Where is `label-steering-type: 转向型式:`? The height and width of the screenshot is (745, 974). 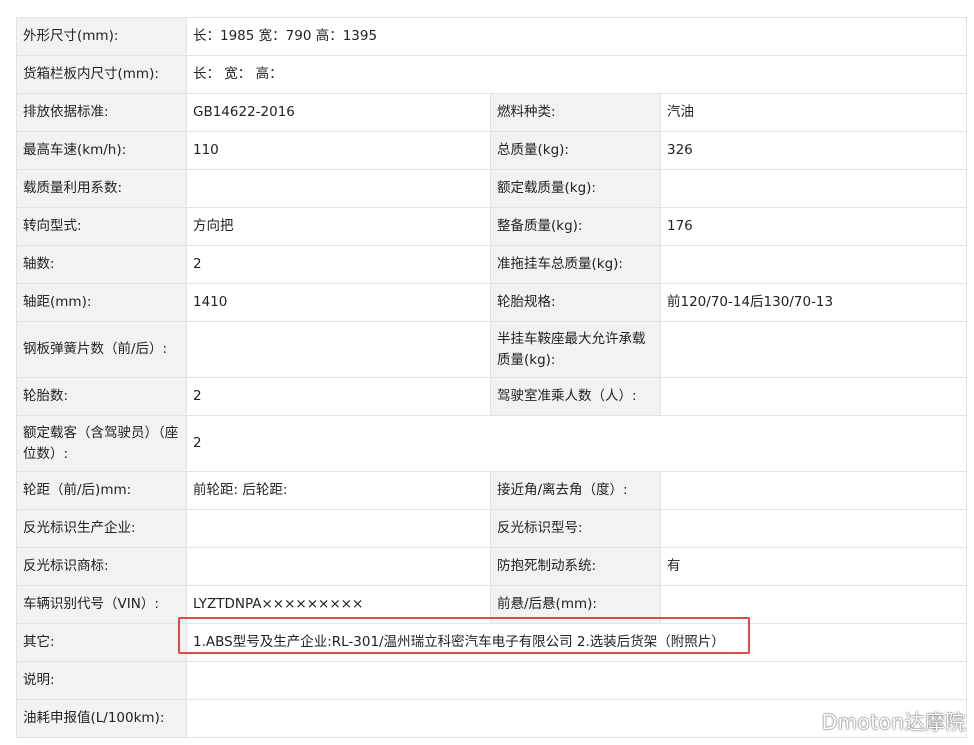
label-steering-type: 转向型式: is located at coordinates (101, 226).